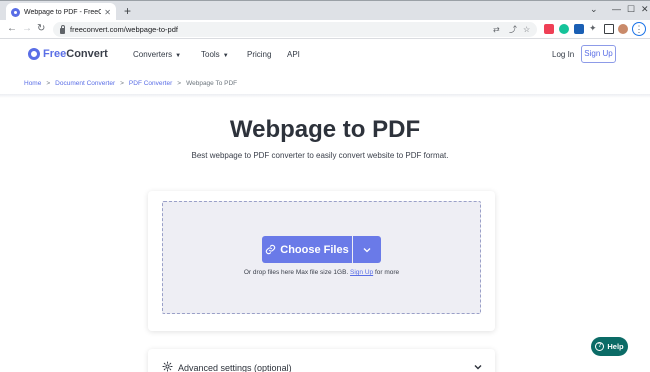 This screenshot has width=650, height=372. Describe the element at coordinates (34, 54) in the screenshot. I see `freeconvert-logo-icon` at that location.